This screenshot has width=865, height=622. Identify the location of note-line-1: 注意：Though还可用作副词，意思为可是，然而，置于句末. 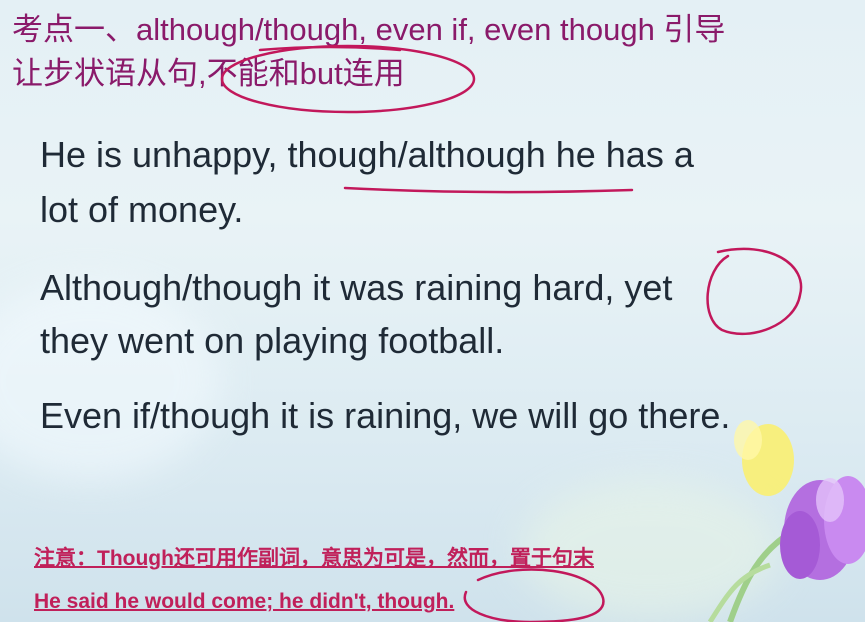
(314, 558).